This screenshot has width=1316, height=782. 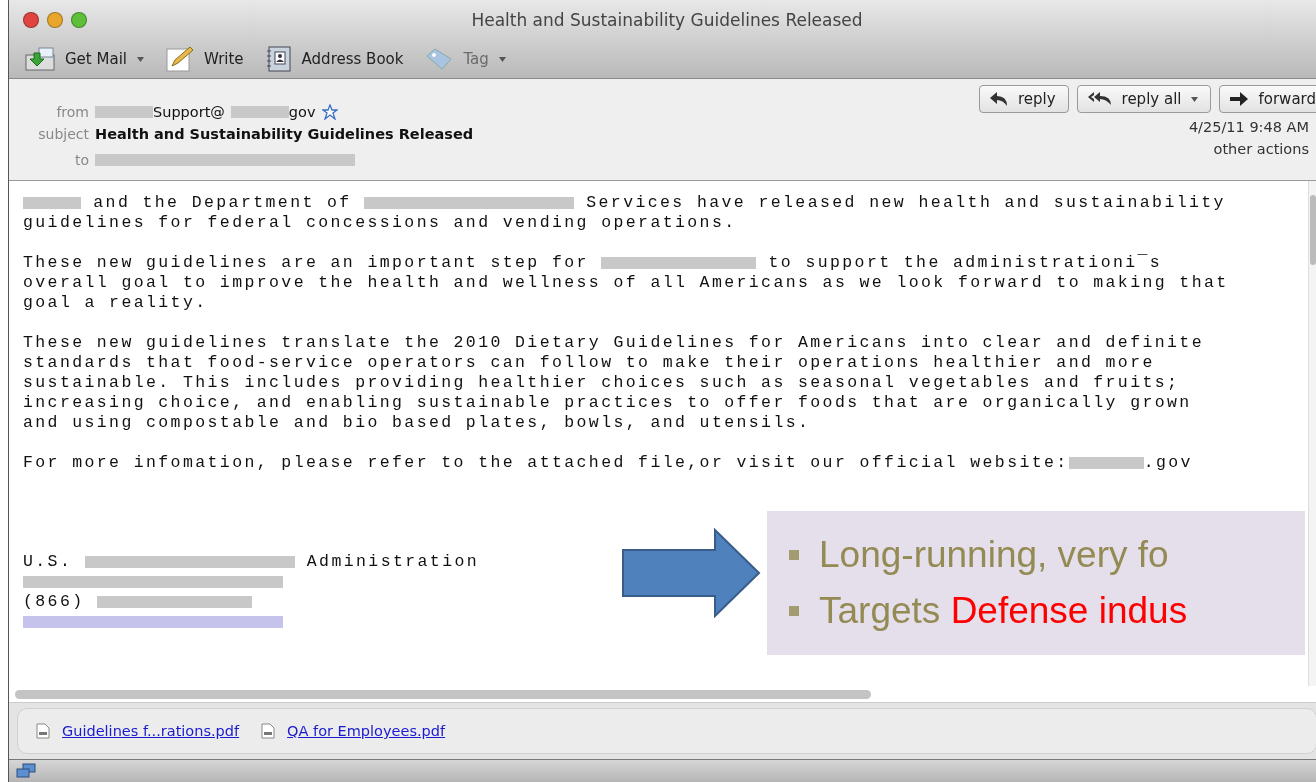 What do you see at coordinates (667, 20) in the screenshot?
I see `window-title: Health and Sustainability Guidelines Released` at bounding box center [667, 20].